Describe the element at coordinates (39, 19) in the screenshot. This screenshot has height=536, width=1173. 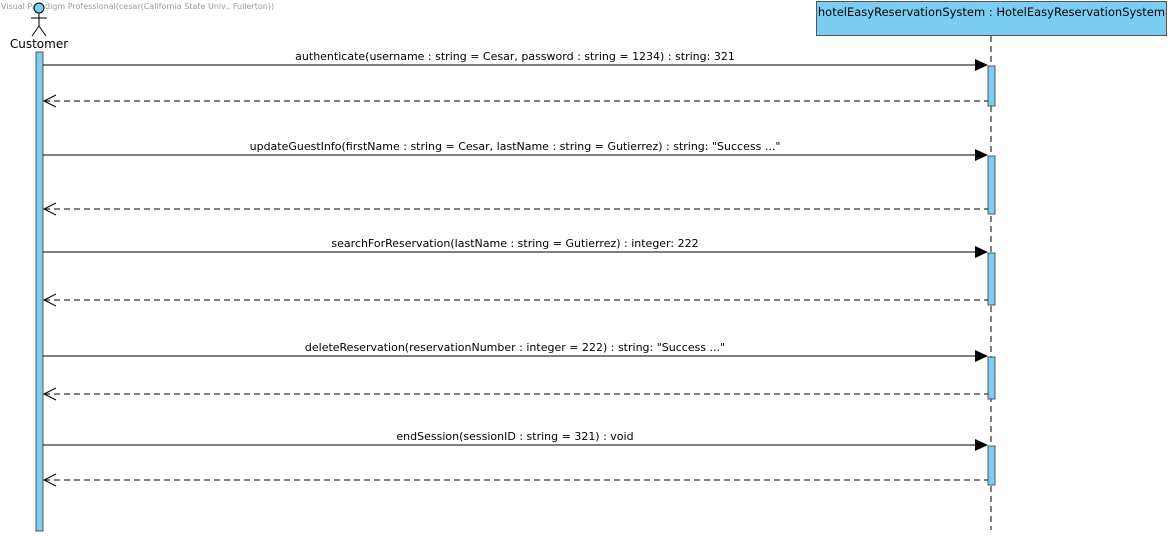
I see `actor-icon` at that location.